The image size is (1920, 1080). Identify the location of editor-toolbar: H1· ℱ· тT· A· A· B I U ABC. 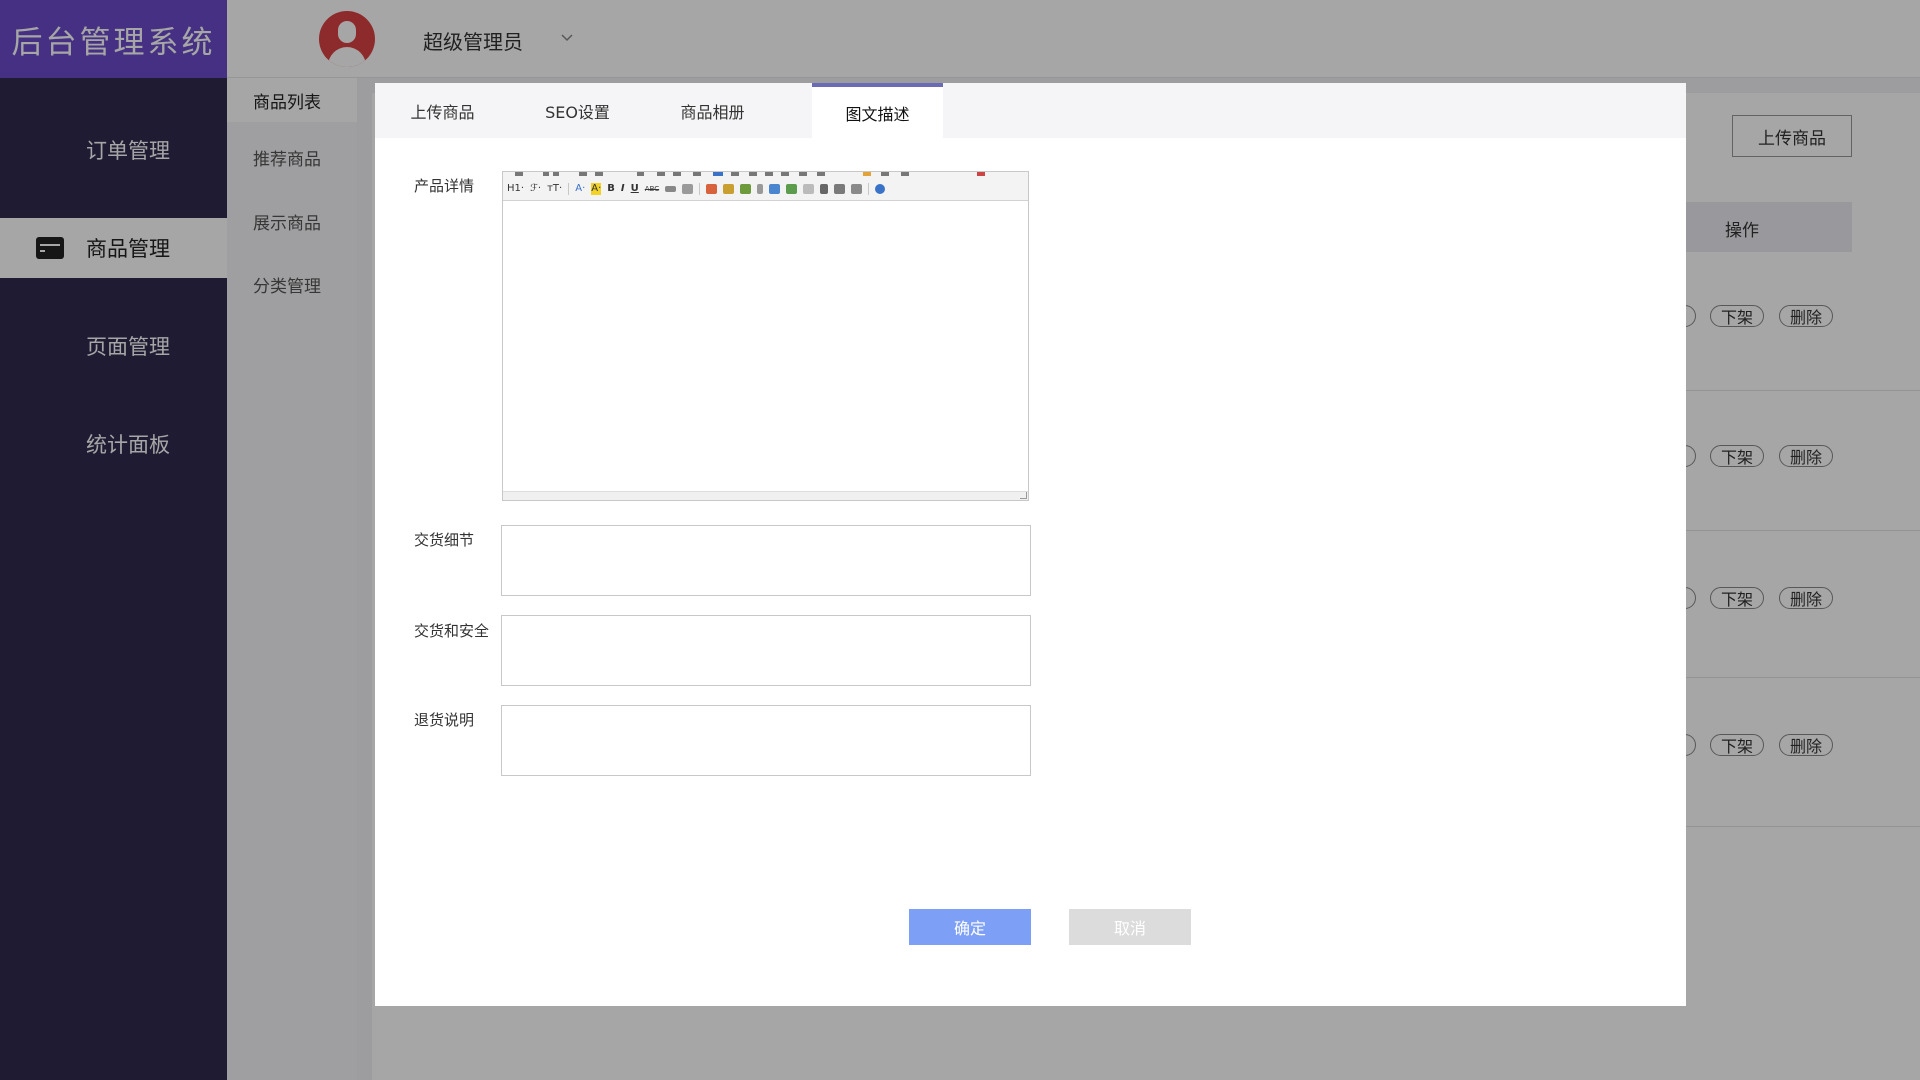
(765, 186).